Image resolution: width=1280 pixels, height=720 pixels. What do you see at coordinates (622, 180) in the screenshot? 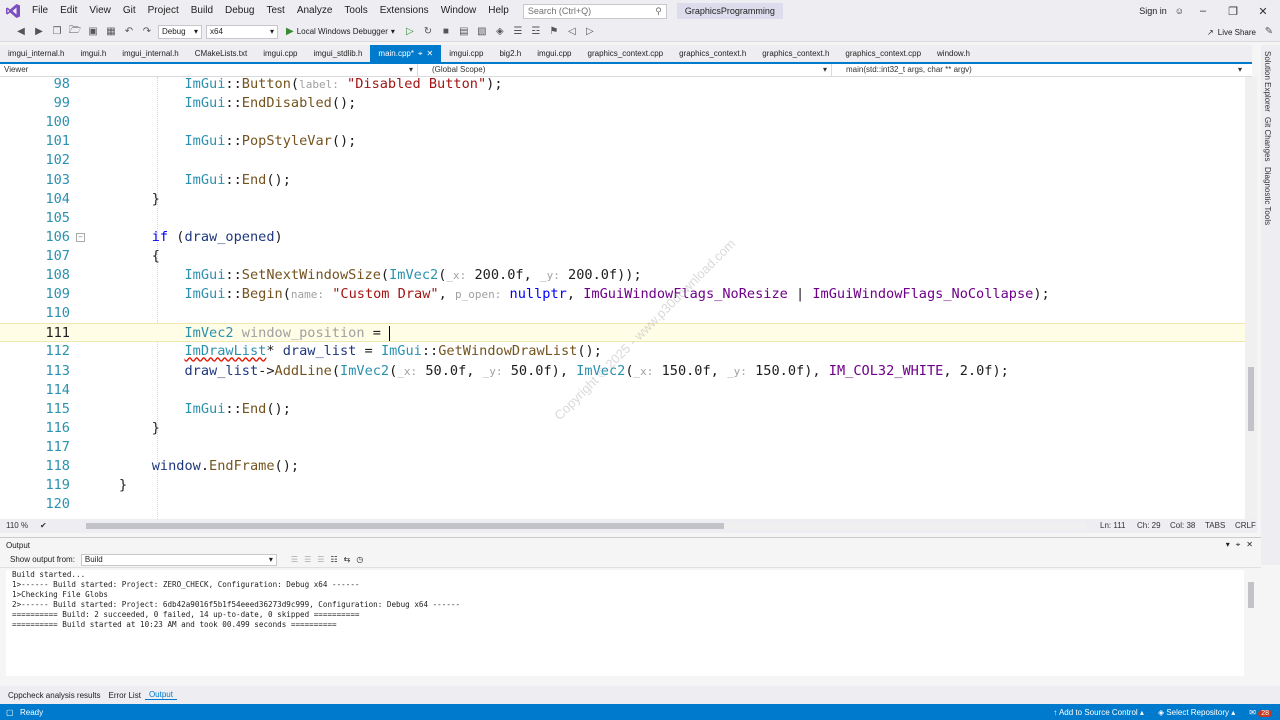
I see `code-line: 103 ImGui::End();` at bounding box center [622, 180].